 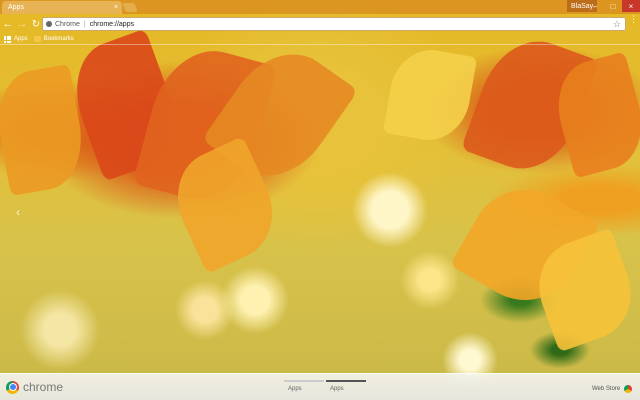 I want to click on reload-icon: ↻, so click(x=36, y=24).